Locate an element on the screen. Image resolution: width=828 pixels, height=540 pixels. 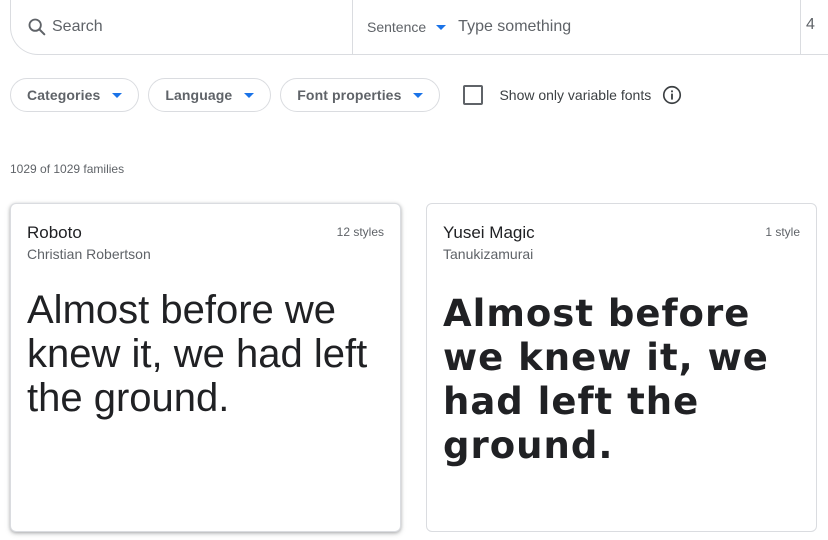
results-count: 1029 of 1029 families is located at coordinates (67, 169).